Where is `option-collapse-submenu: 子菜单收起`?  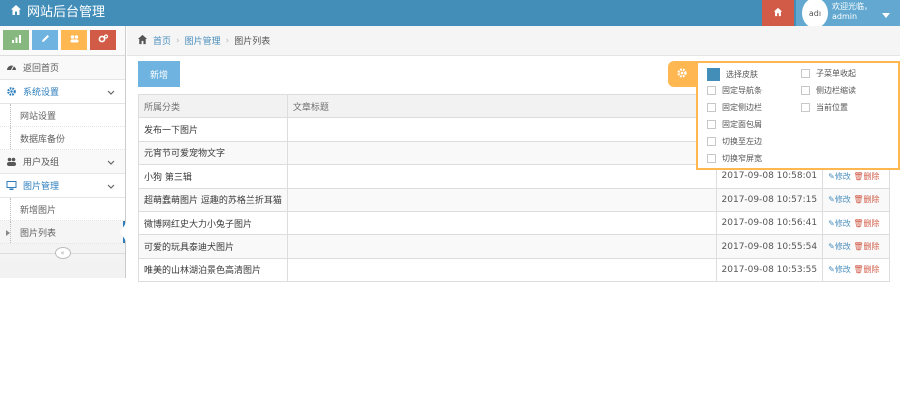
option-collapse-submenu: 子菜单收起 is located at coordinates (828, 73).